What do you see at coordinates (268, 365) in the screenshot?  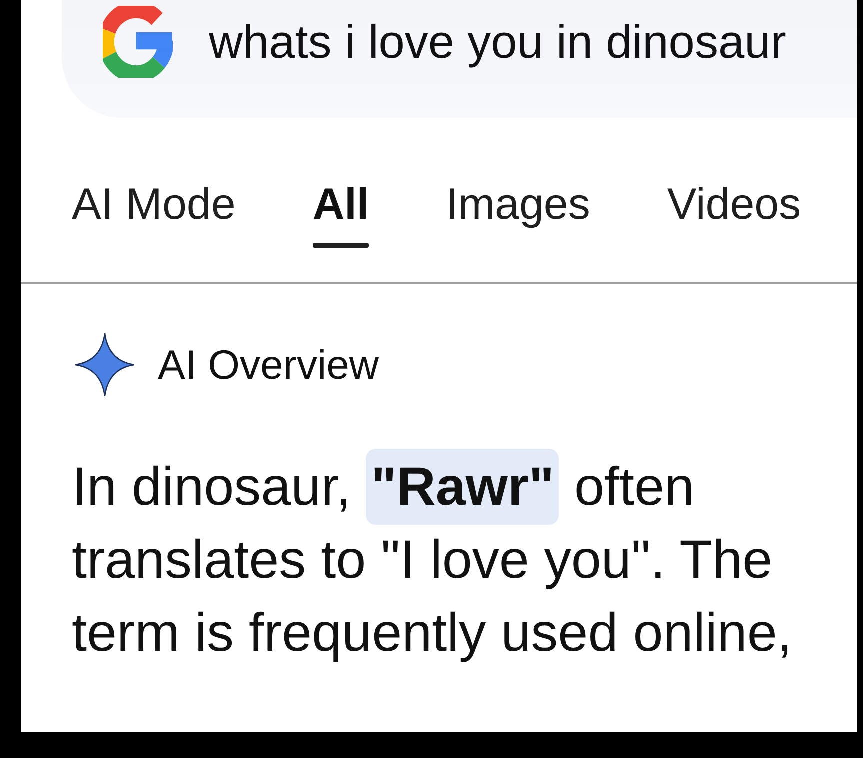 I see `section-title: AI Overview` at bounding box center [268, 365].